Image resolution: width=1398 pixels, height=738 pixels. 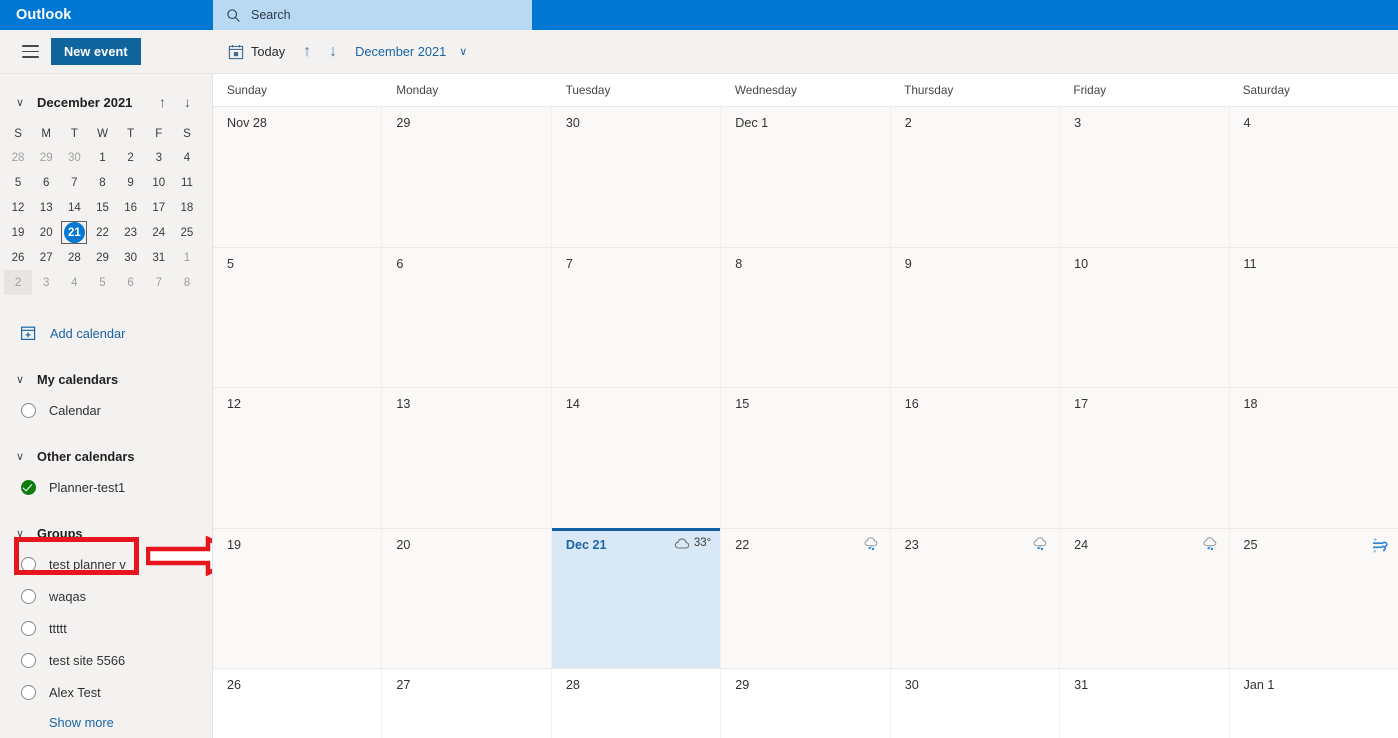 What do you see at coordinates (159, 207) in the screenshot?
I see `mini-calendar-day: 17` at bounding box center [159, 207].